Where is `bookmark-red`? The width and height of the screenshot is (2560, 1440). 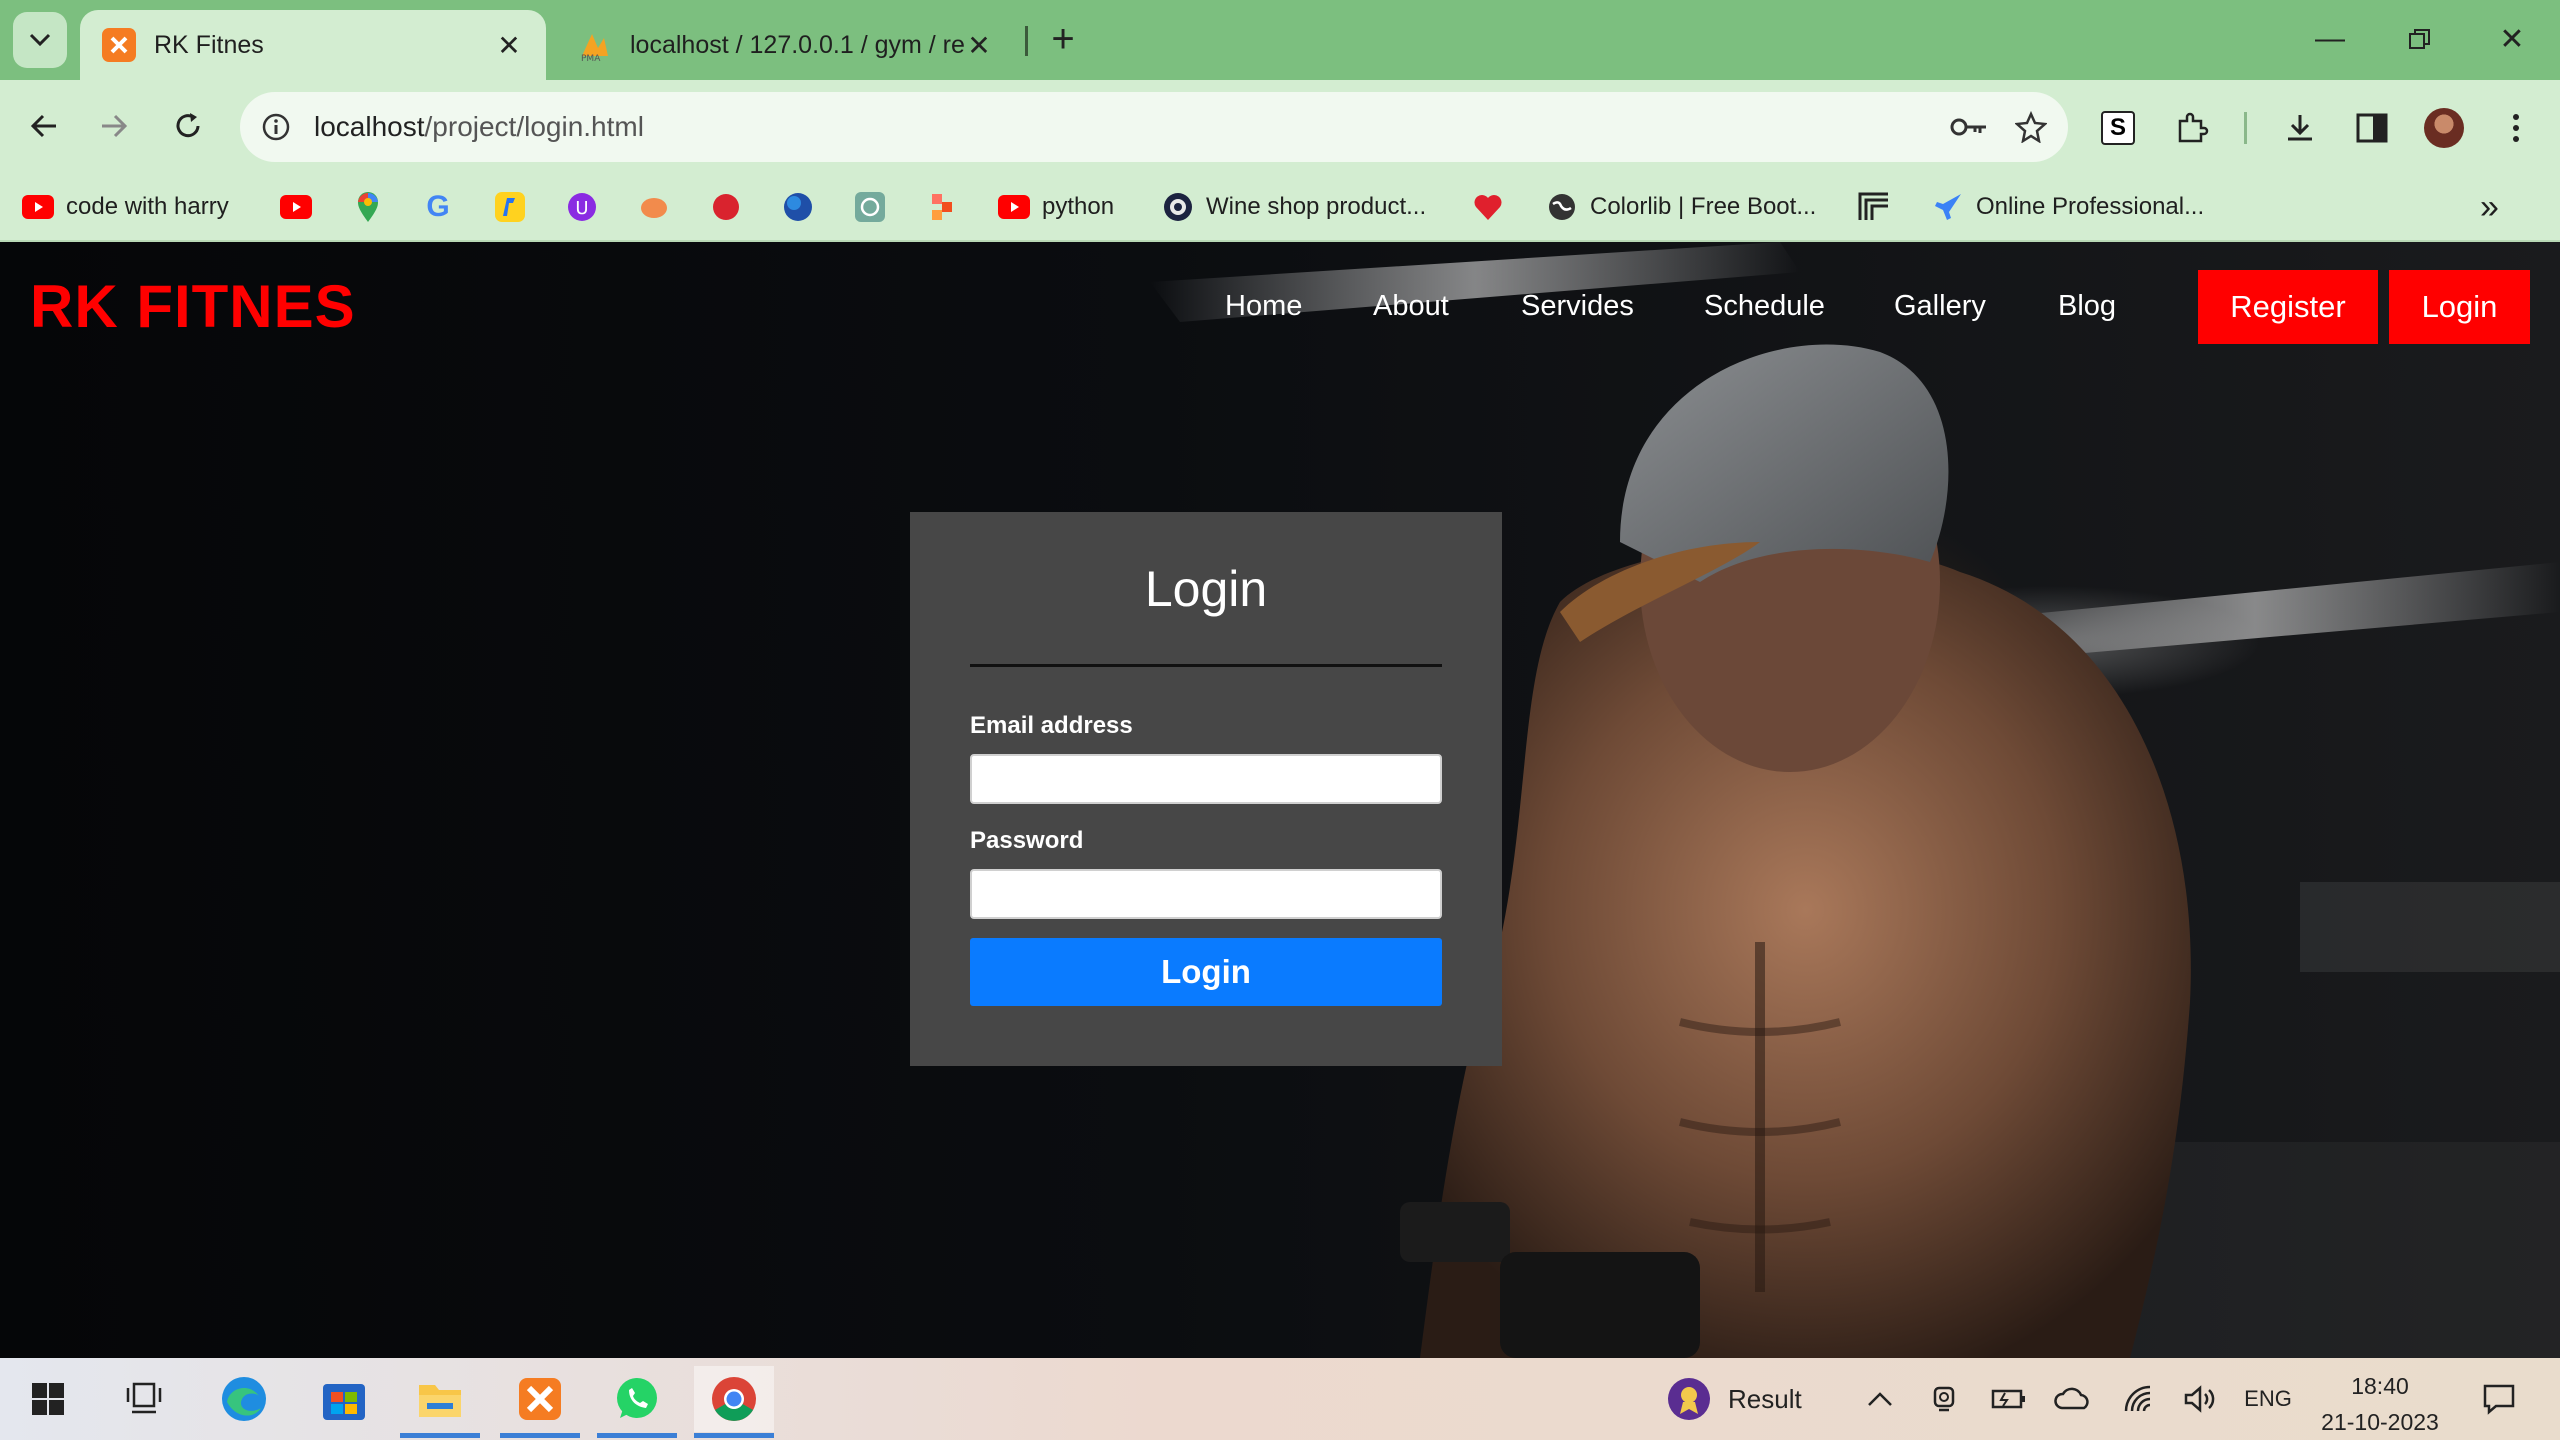 bookmark-red is located at coordinates (726, 207).